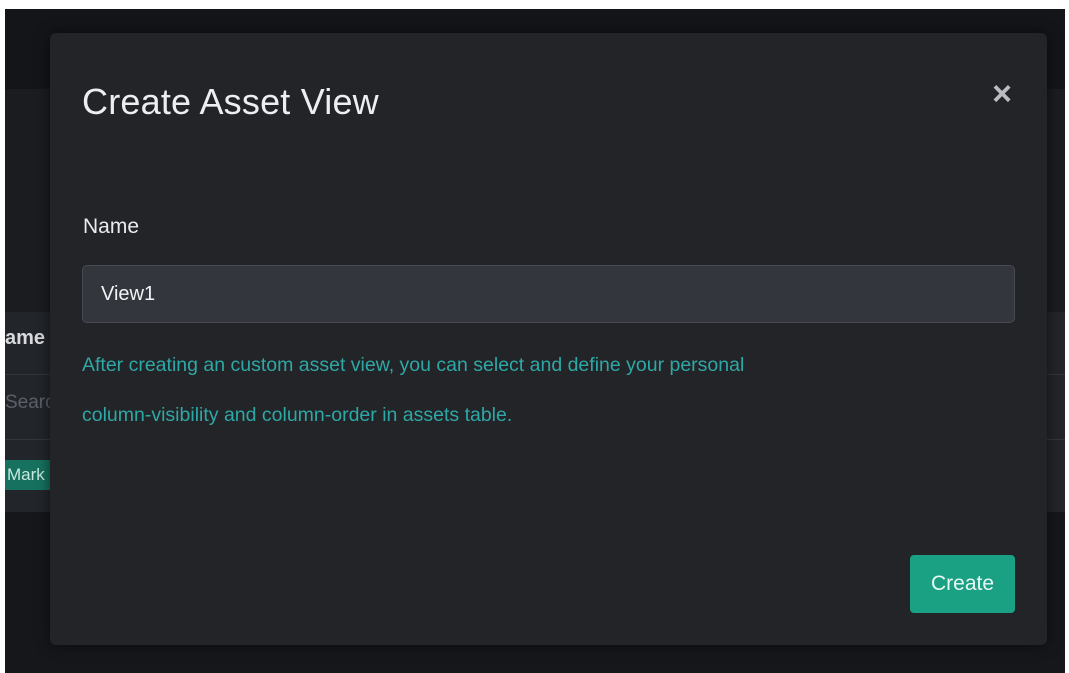  I want to click on background-search-input: Searc, so click(30, 402).